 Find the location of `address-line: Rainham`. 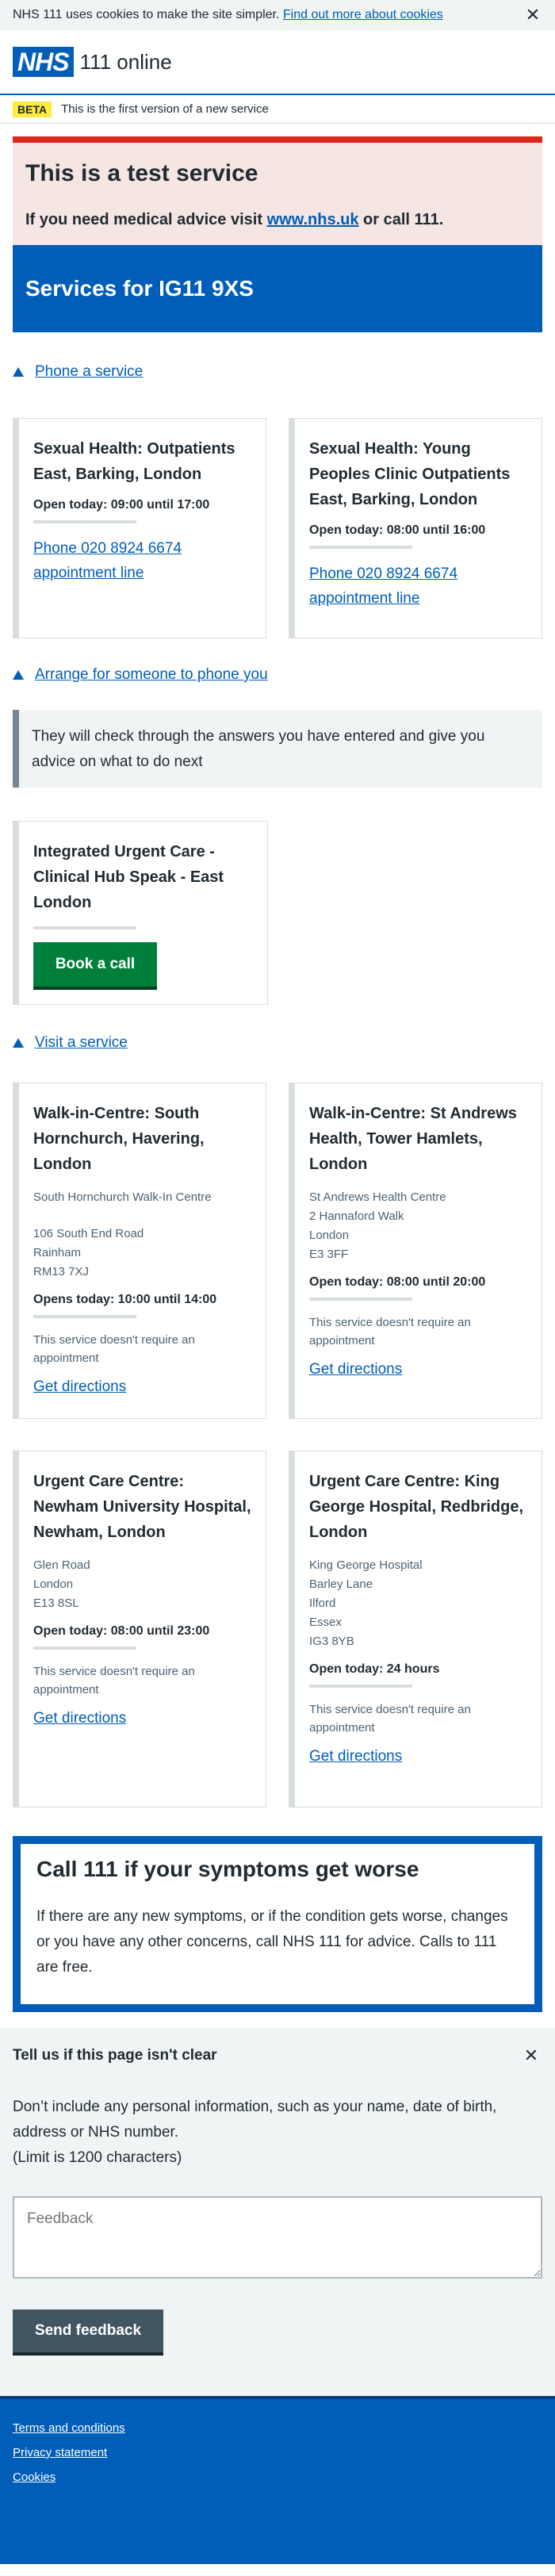

address-line: Rainham is located at coordinates (57, 1253).